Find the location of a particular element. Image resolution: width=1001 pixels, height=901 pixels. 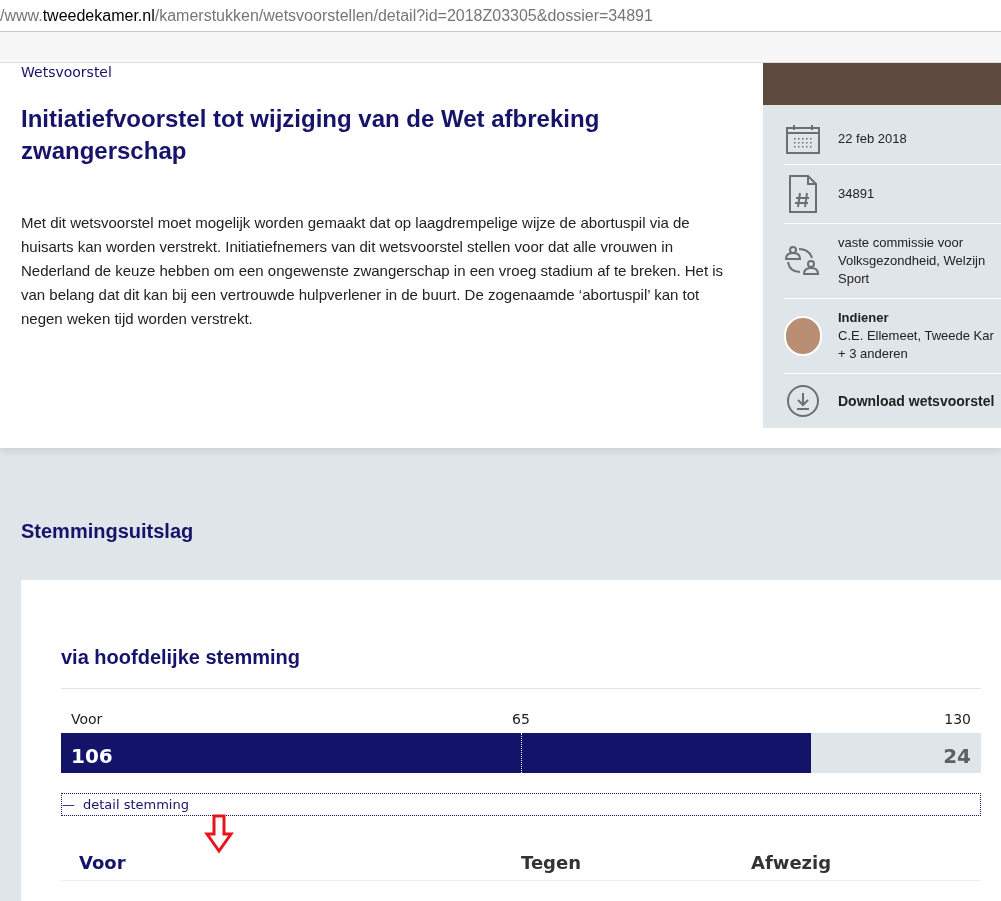

download-icon is located at coordinates (803, 401).